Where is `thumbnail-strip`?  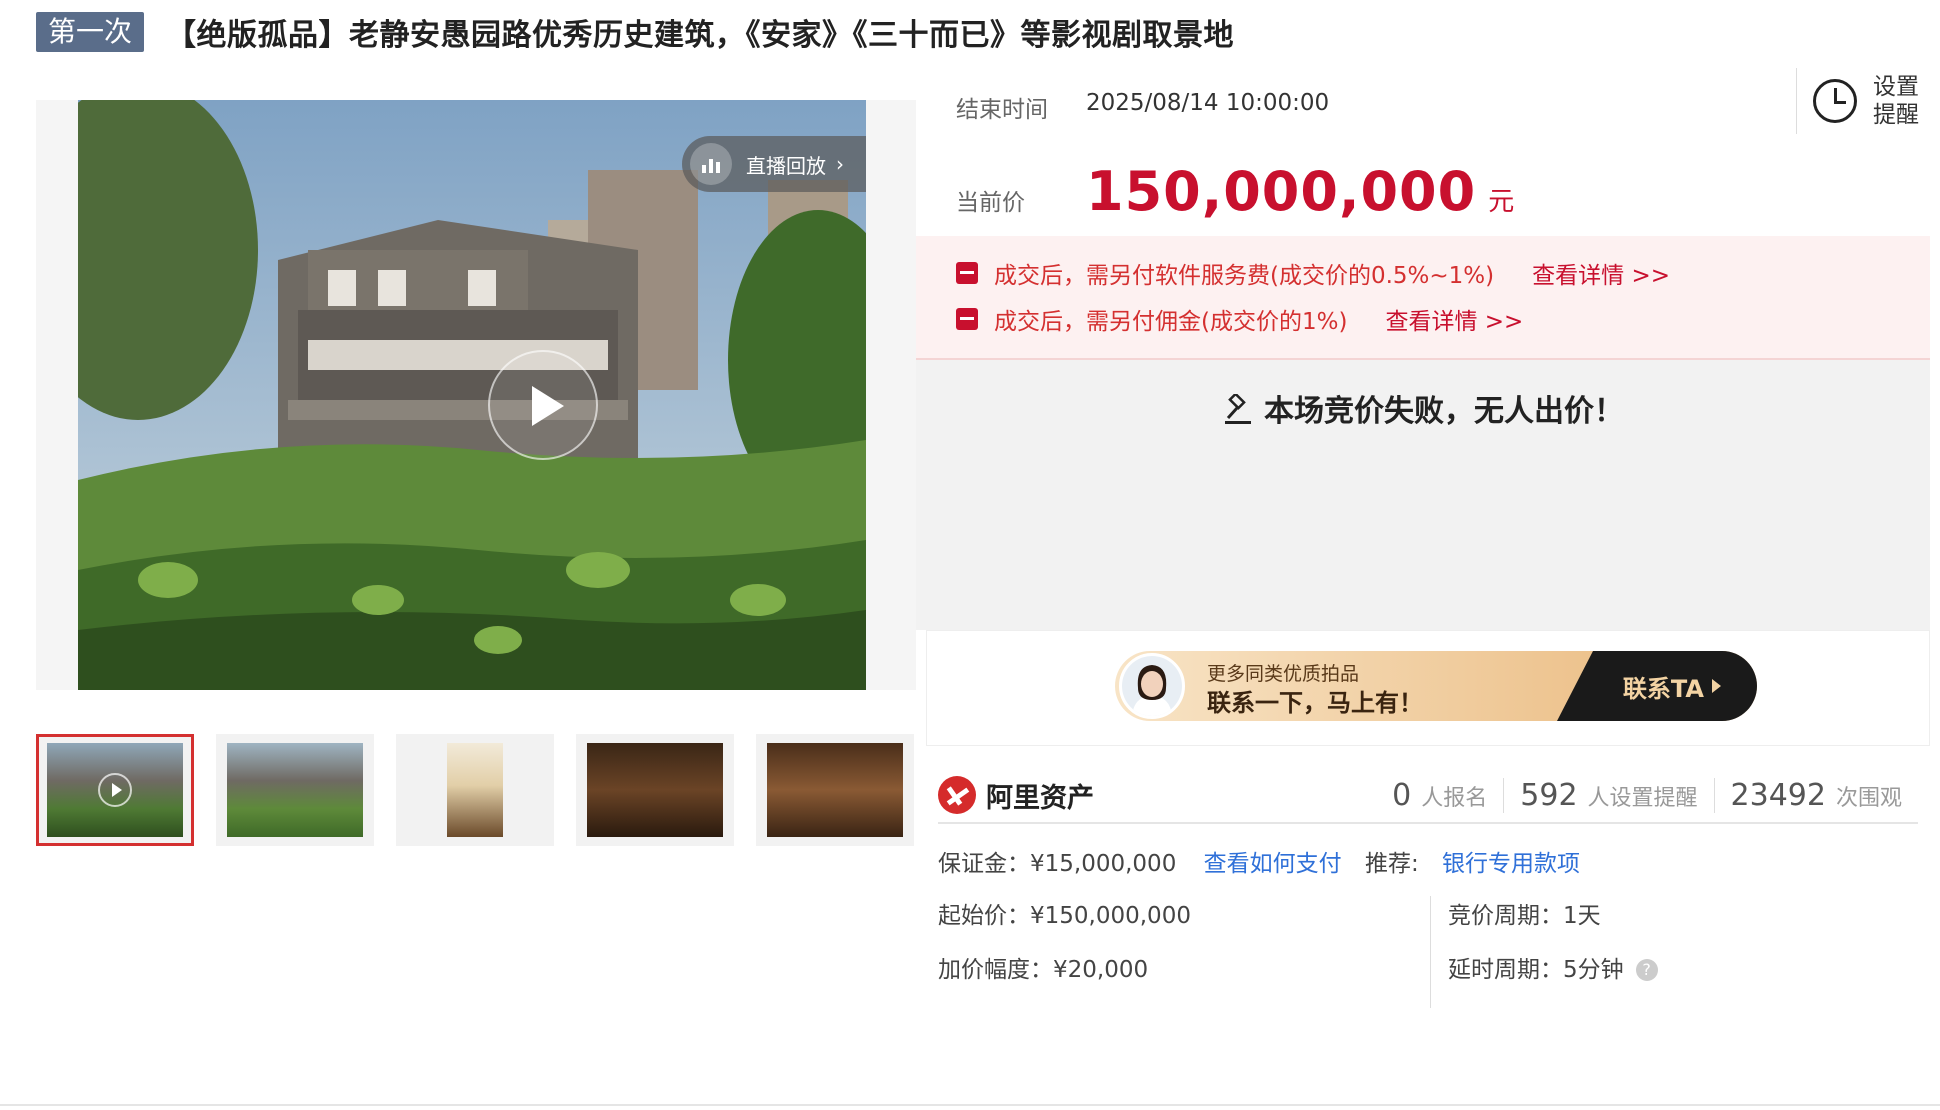
thumbnail-strip is located at coordinates (476, 790).